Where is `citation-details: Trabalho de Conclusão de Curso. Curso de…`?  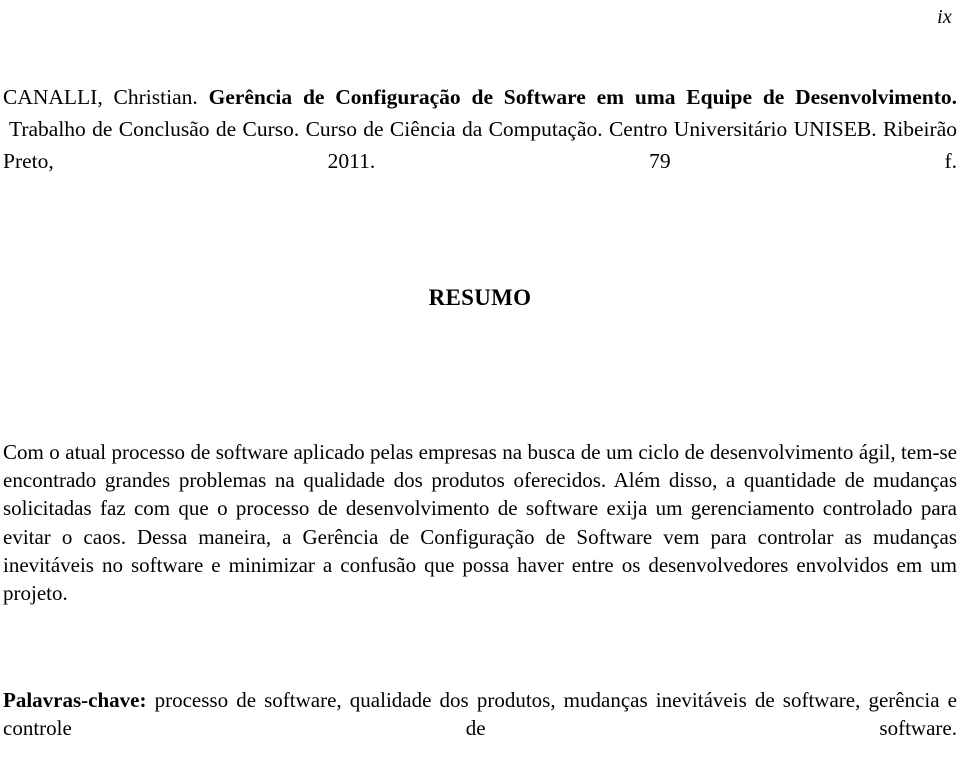
citation-details: Trabalho de Conclusão de Curso. Curso de… is located at coordinates (480, 144).